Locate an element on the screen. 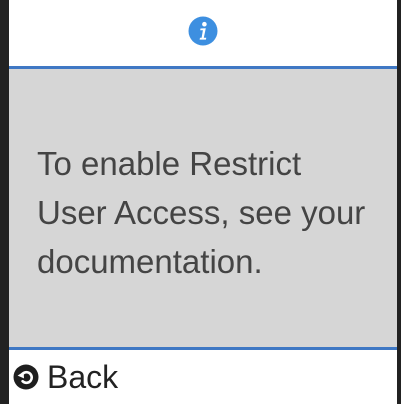 The image size is (401, 404). back-label: Back is located at coordinates (83, 377).